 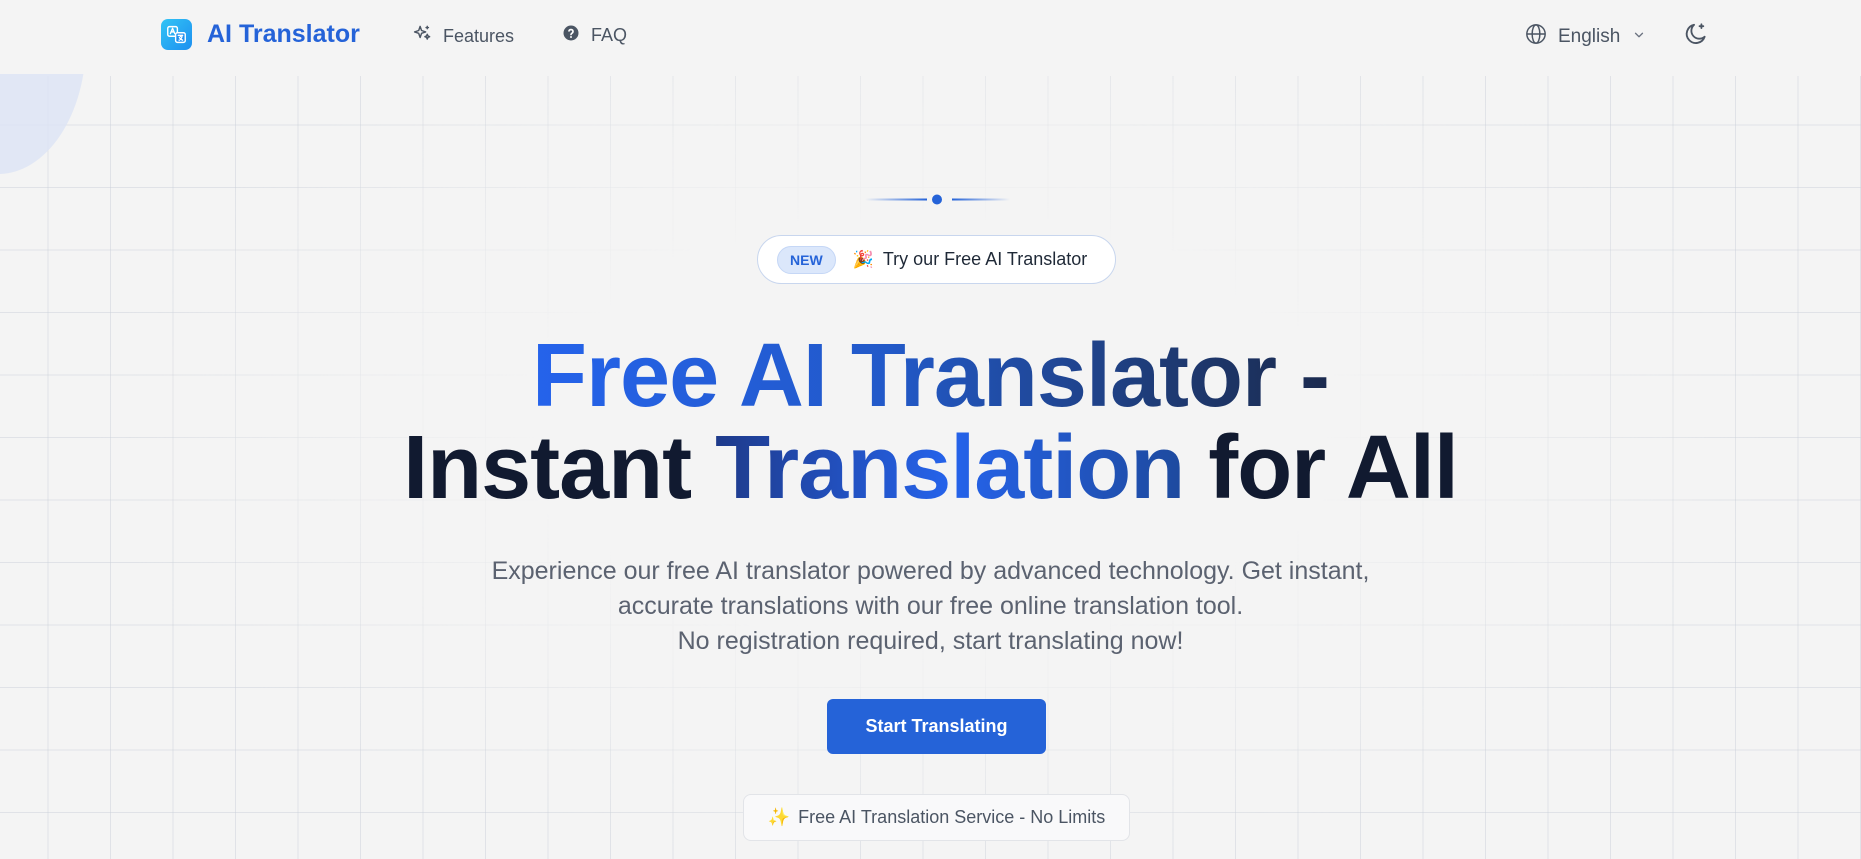 I want to click on chevron-down-icon, so click(x=1639, y=37).